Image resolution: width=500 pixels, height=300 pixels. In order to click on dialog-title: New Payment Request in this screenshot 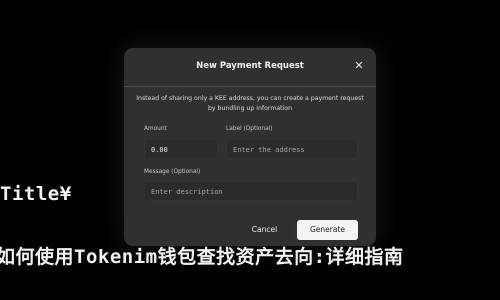, I will do `click(250, 66)`.